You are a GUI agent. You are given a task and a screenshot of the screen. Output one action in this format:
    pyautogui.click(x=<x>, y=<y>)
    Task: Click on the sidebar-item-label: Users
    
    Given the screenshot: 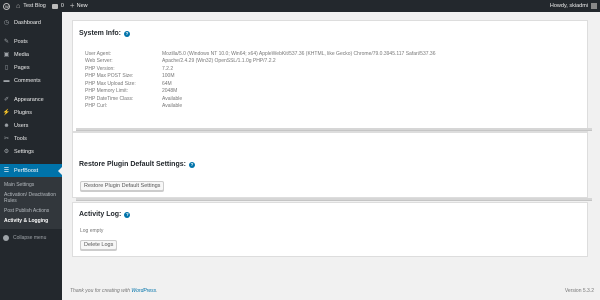 What is the action you would take?
    pyautogui.click(x=21, y=125)
    